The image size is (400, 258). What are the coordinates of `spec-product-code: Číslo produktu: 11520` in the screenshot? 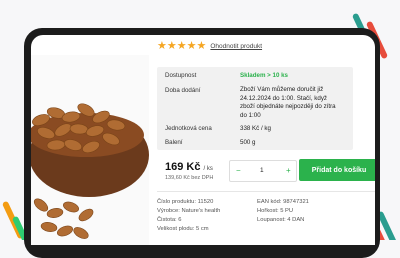 It's located at (185, 202).